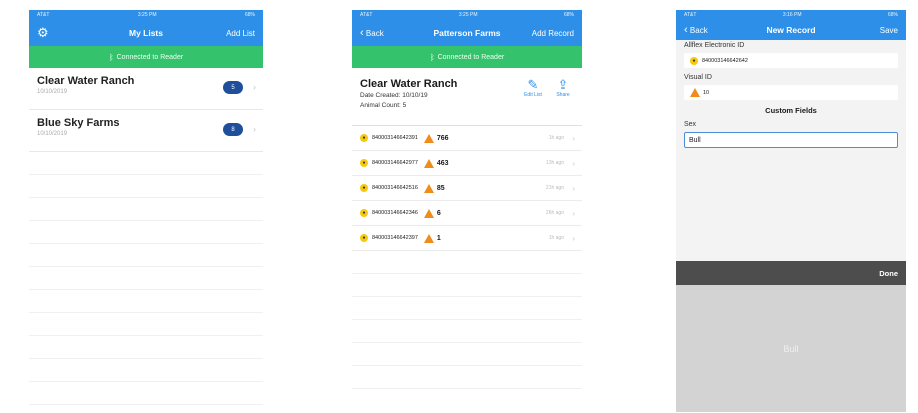  What do you see at coordinates (467, 320) in the screenshot?
I see `empty-list-area` at bounding box center [467, 320].